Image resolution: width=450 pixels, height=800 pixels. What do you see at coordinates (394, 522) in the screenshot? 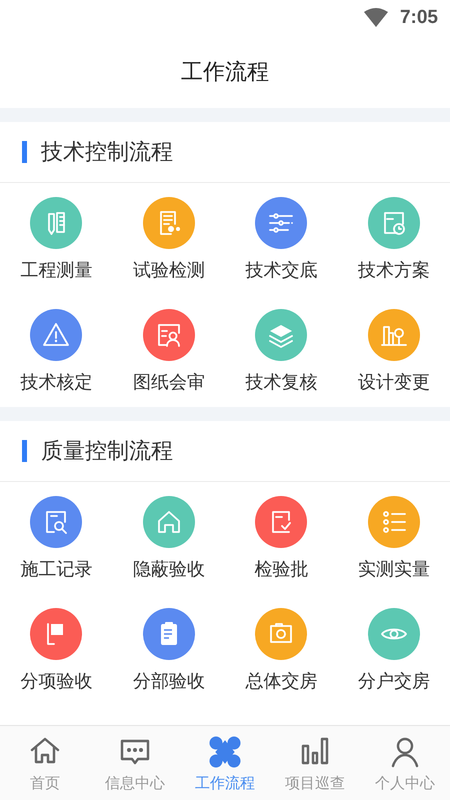
I see `list-icon` at bounding box center [394, 522].